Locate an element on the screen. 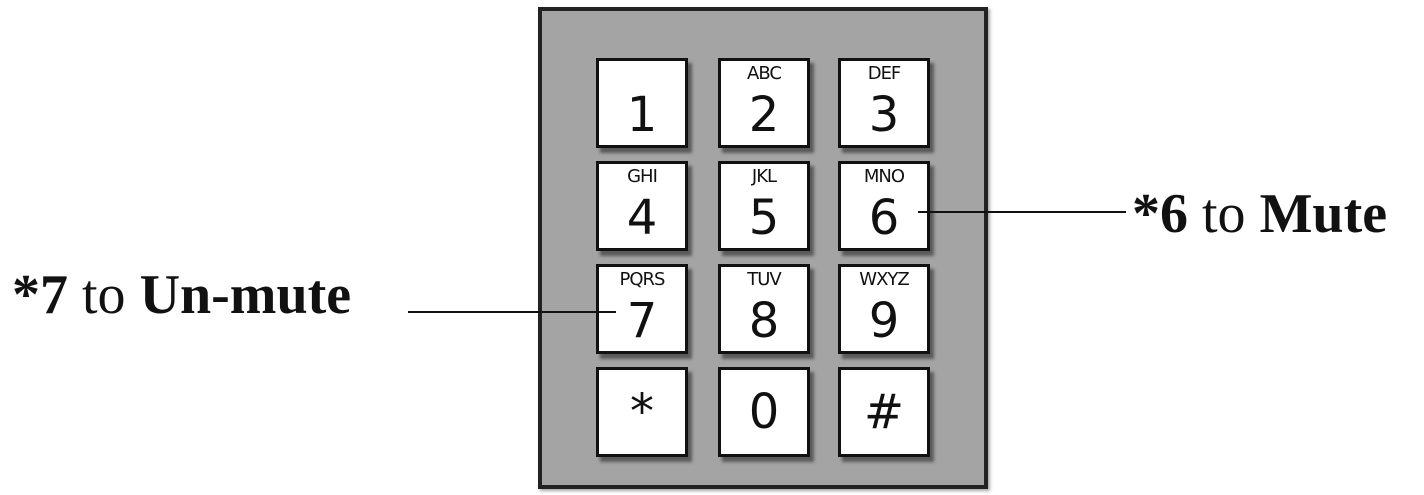 This screenshot has width=1424, height=495. key-digit: 7 is located at coordinates (642, 321).